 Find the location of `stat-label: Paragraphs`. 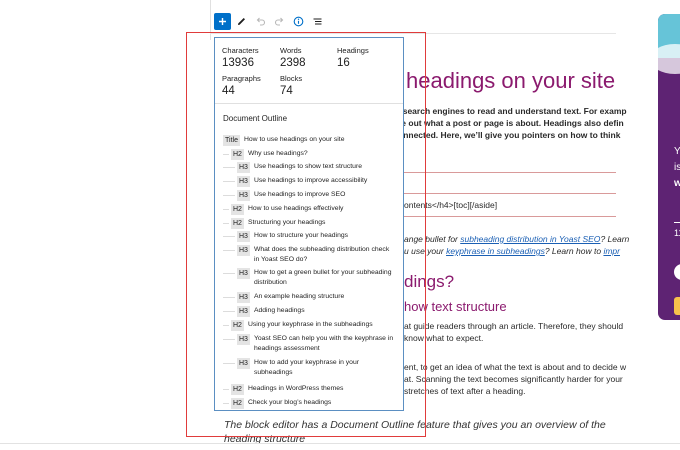

stat-label: Paragraphs is located at coordinates (241, 78).